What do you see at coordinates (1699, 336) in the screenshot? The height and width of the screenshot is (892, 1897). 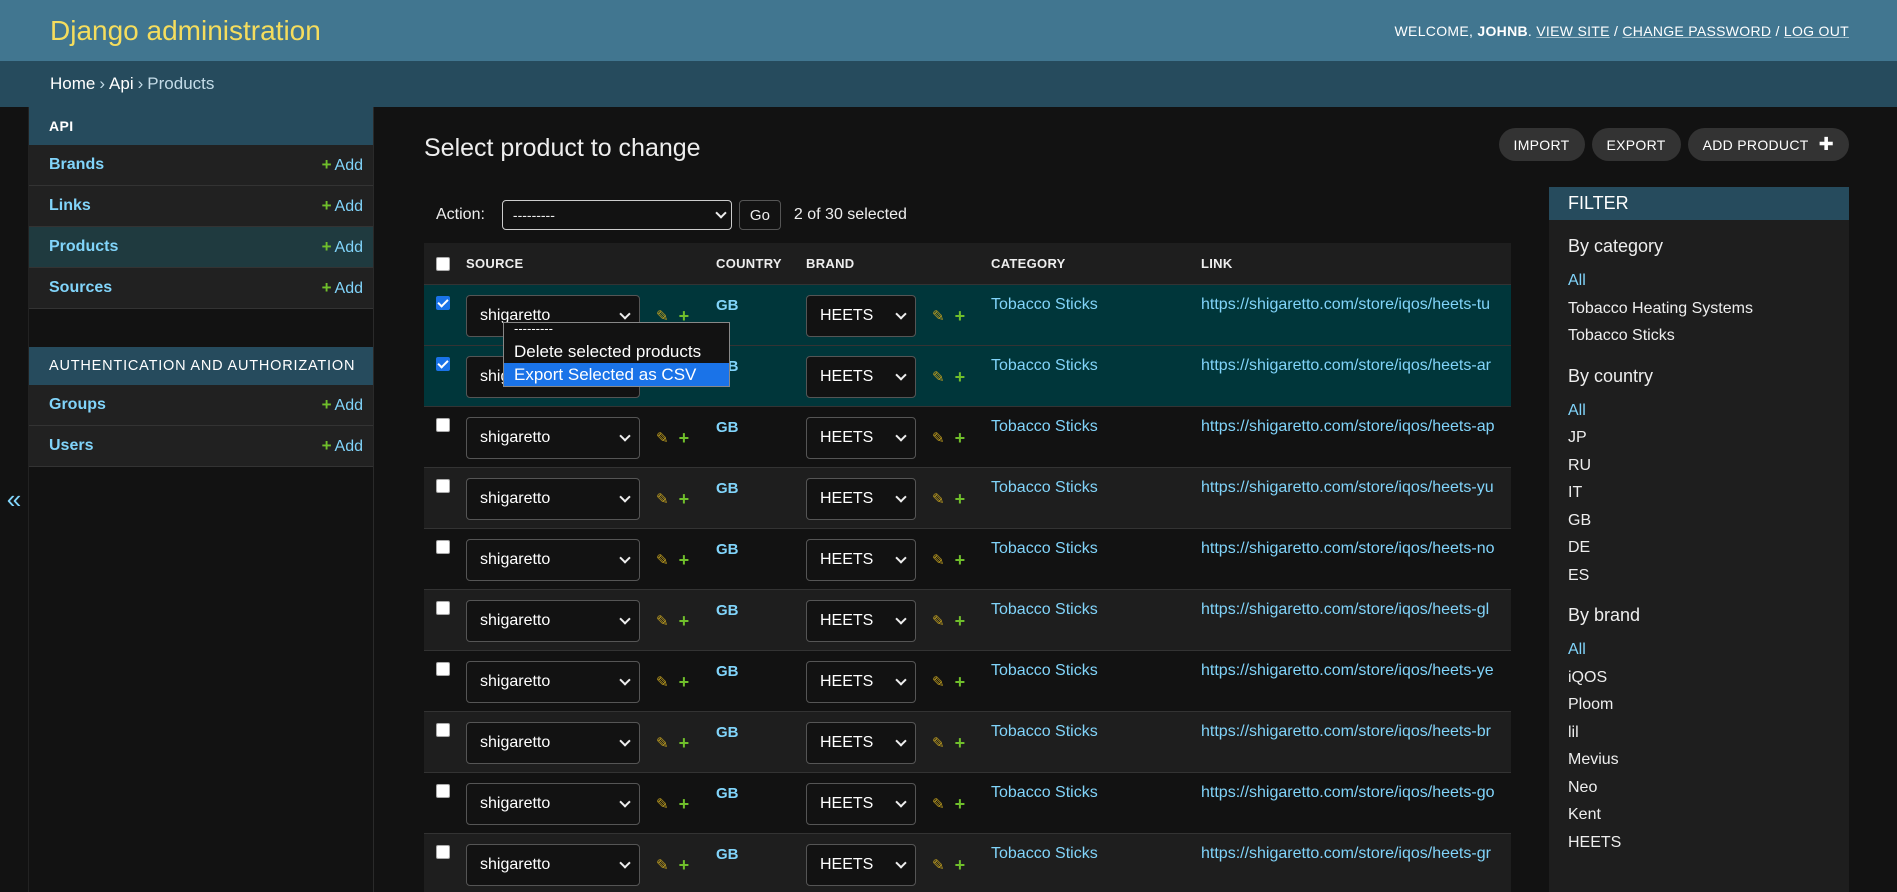 I see `filter-option: Tobacco Sticks` at bounding box center [1699, 336].